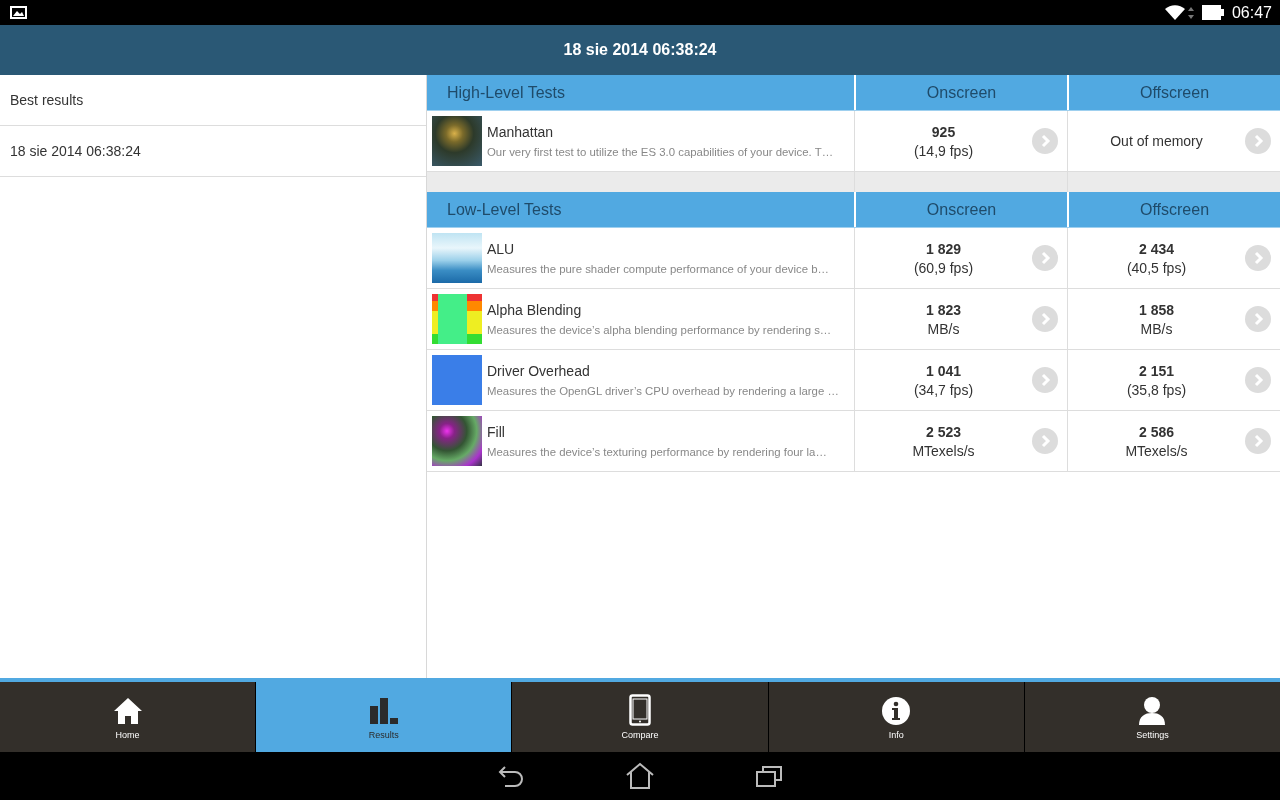 The width and height of the screenshot is (1280, 800). Describe the element at coordinates (769, 776) in the screenshot. I see `recent-apps-icon` at that location.